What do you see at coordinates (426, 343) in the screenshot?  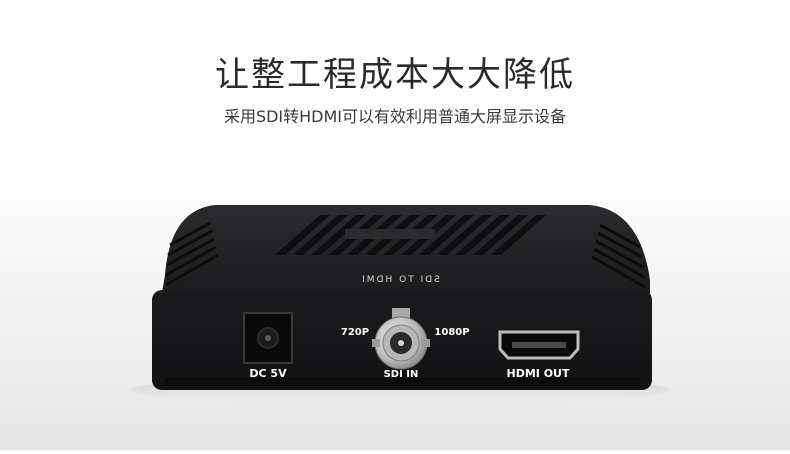 I see `bnc-right-lug` at bounding box center [426, 343].